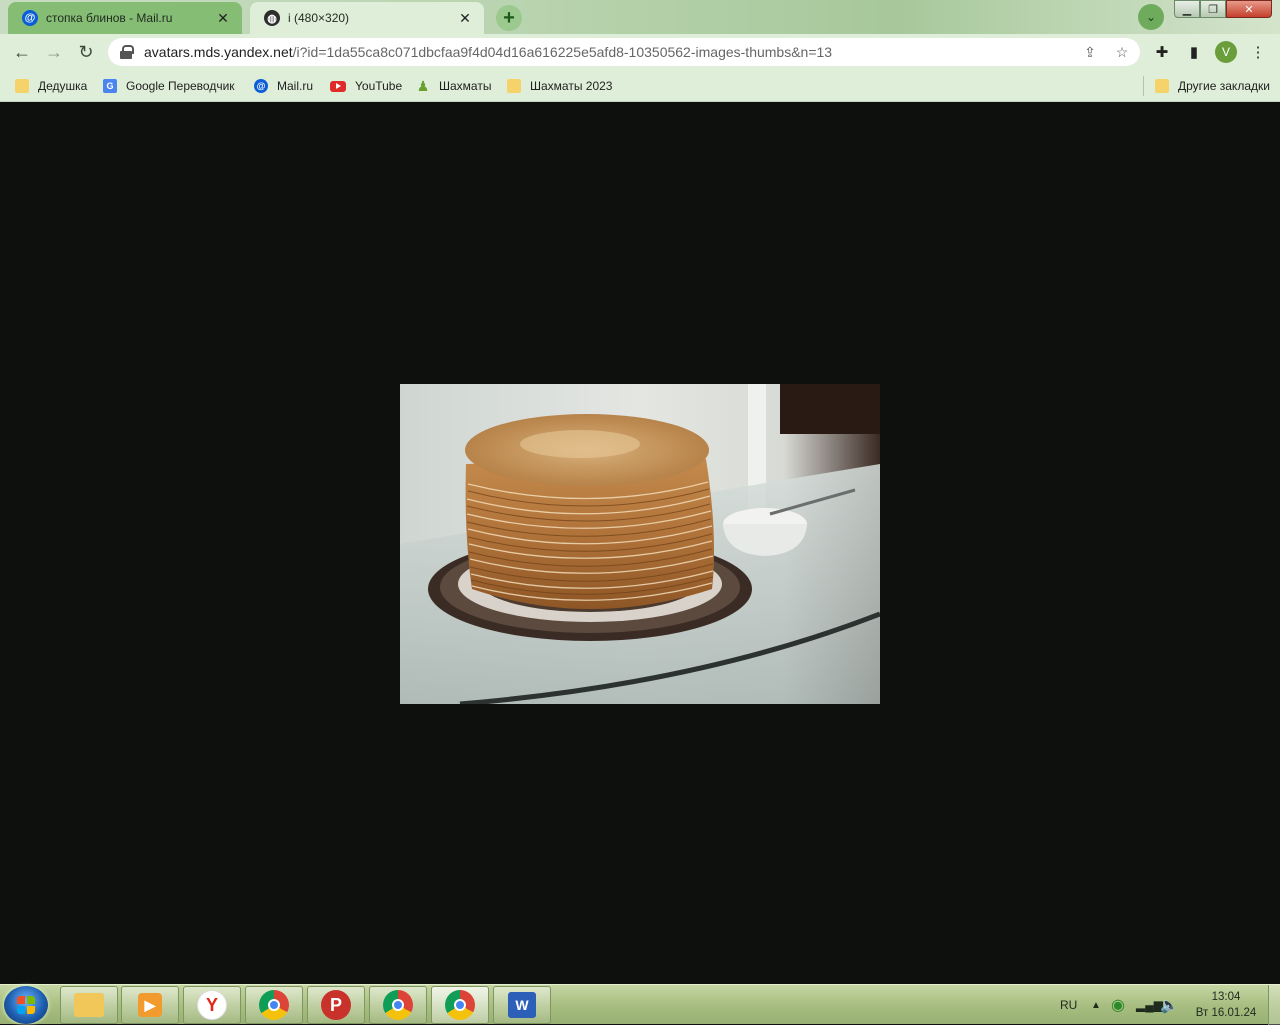 The image size is (1280, 1025). Describe the element at coordinates (218, 52) in the screenshot. I see `url-host: avatars.mds.yandex.net` at that location.